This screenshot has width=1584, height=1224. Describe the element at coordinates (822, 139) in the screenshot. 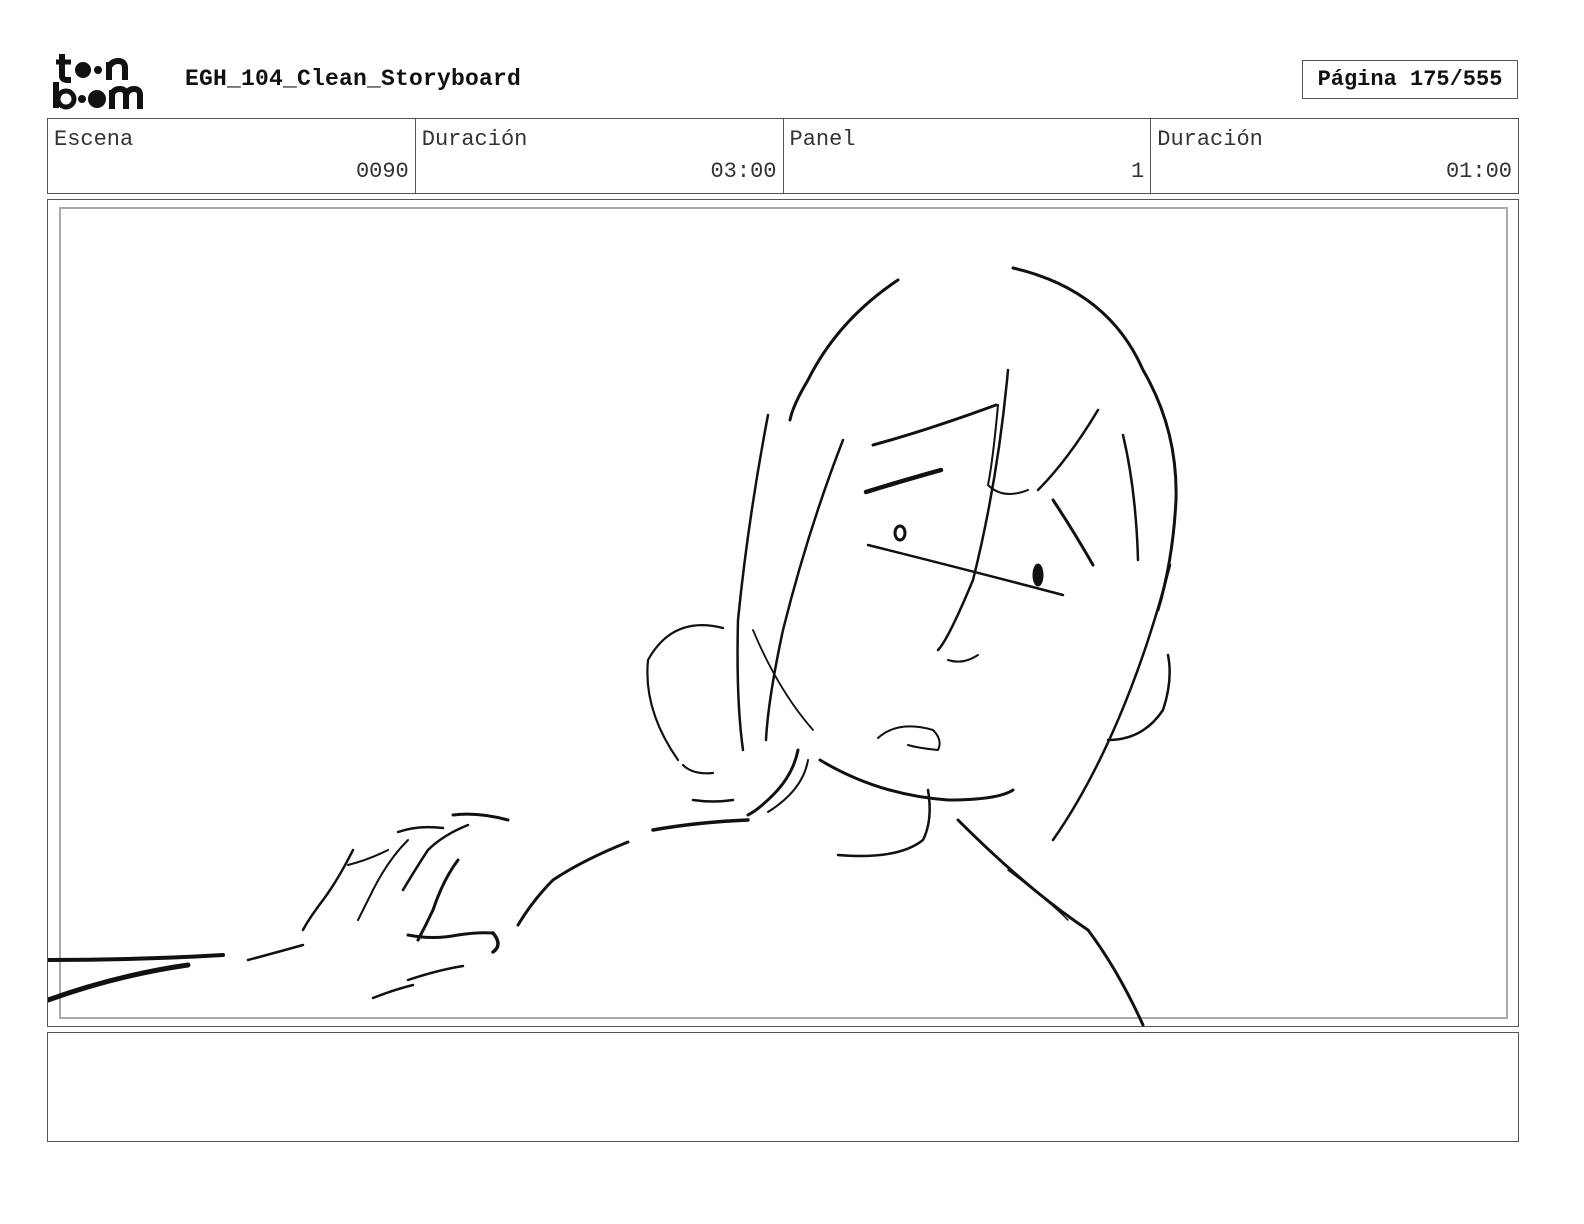

I see `panel-label: Panel` at that location.